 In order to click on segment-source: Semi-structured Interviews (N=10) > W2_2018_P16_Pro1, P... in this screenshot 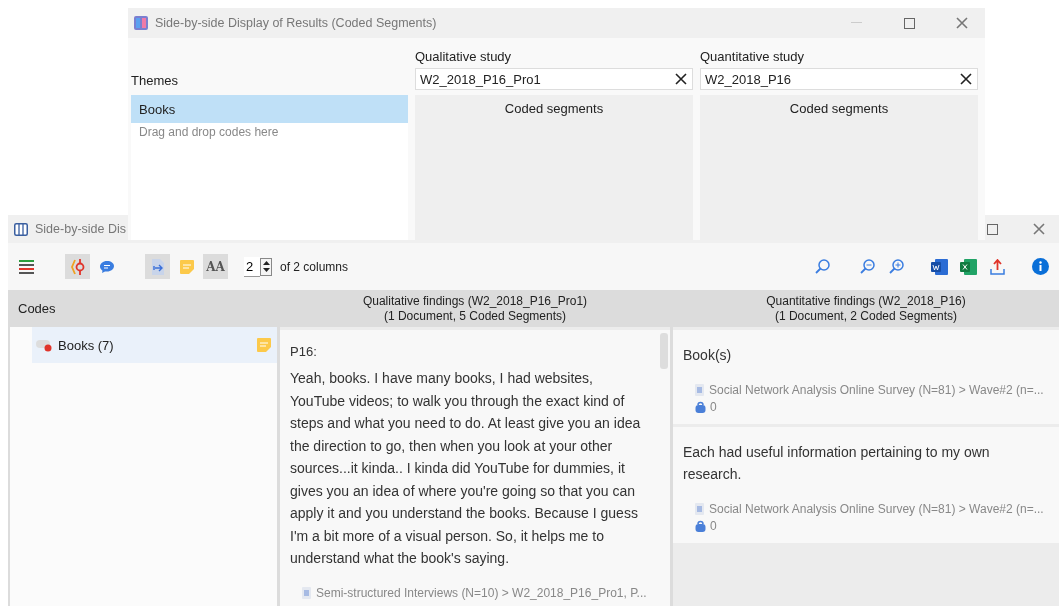, I will do `click(481, 592)`.